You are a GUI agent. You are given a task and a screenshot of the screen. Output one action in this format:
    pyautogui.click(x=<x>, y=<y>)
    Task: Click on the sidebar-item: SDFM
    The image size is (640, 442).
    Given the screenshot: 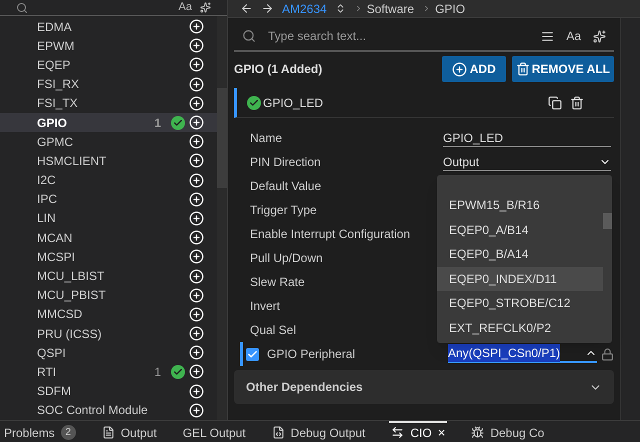 What is the action you would take?
    pyautogui.click(x=108, y=391)
    